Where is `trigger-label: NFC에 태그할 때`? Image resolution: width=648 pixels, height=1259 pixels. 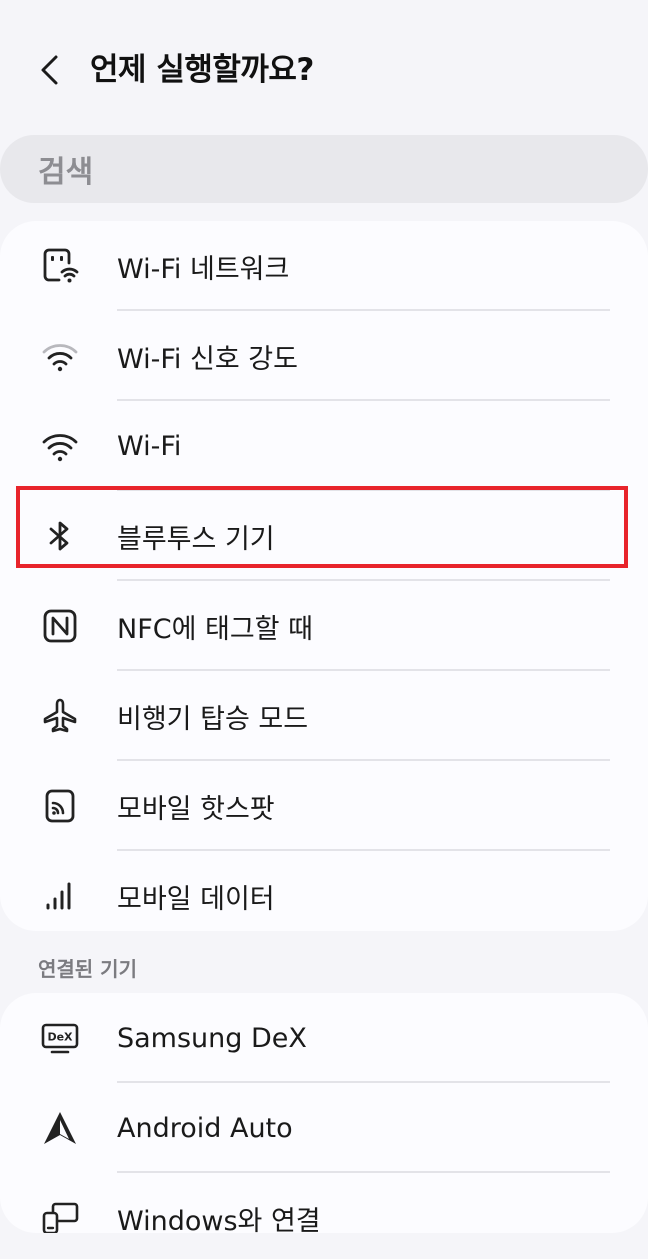
trigger-label: NFC에 태그할 때 is located at coordinates (215, 629).